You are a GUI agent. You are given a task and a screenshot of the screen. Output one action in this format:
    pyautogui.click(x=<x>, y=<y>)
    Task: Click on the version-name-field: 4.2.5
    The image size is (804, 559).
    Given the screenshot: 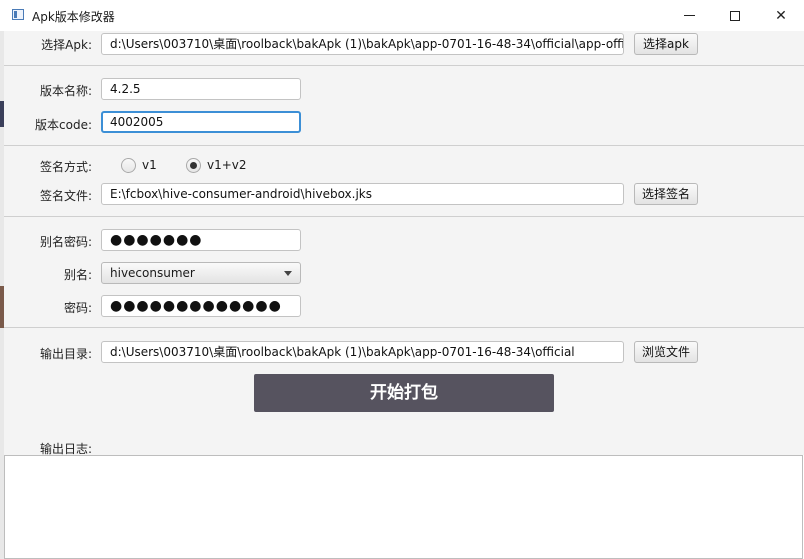 What is the action you would take?
    pyautogui.click(x=201, y=89)
    